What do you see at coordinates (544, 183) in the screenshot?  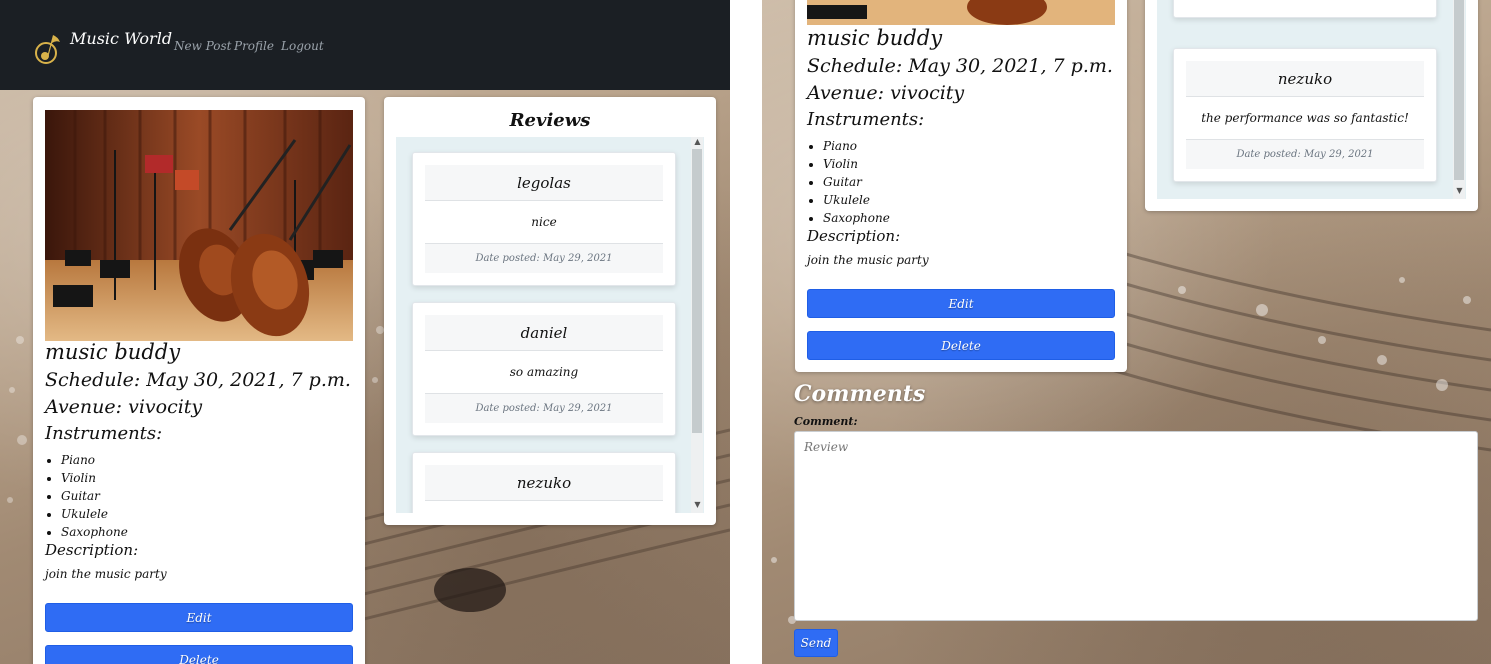 I see `review-author: legolas` at bounding box center [544, 183].